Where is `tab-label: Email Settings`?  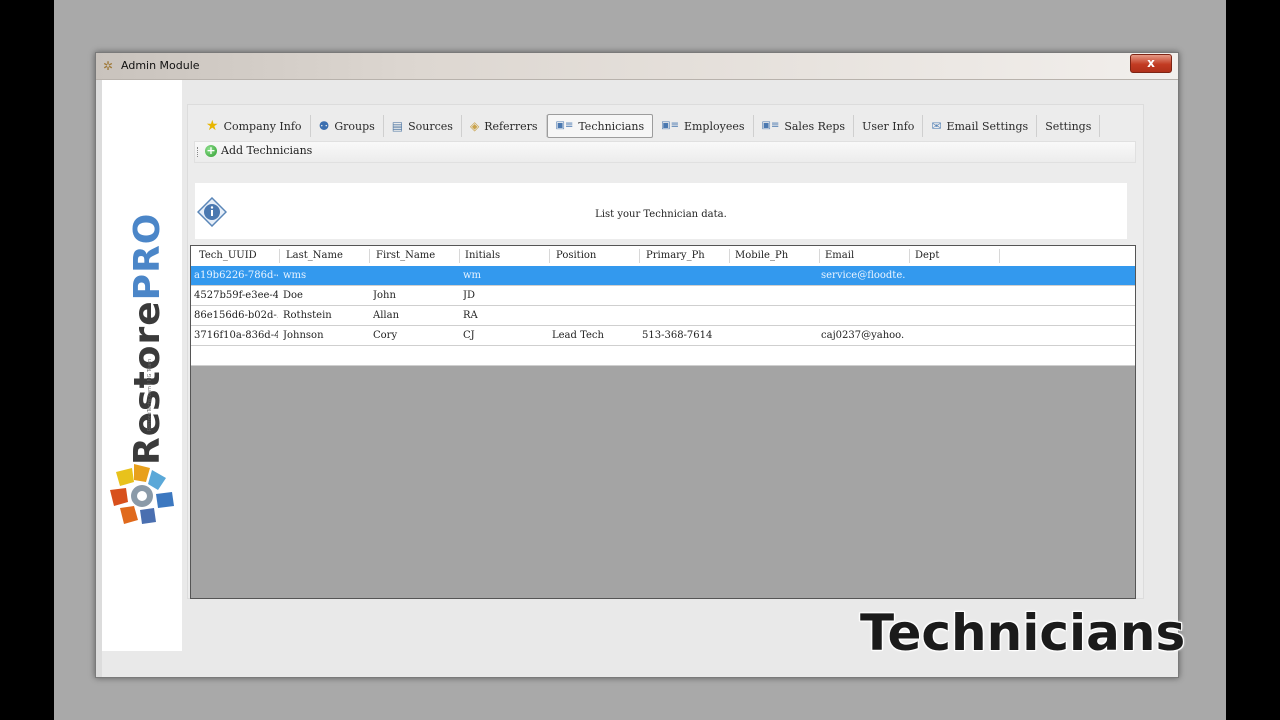 tab-label: Email Settings is located at coordinates (987, 126).